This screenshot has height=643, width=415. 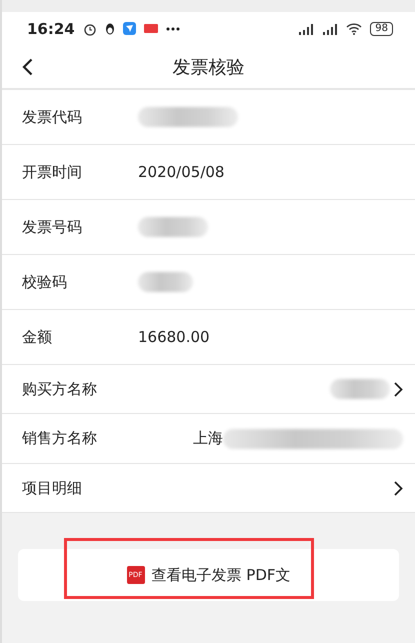 I want to click on wifi-icon, so click(x=354, y=28).